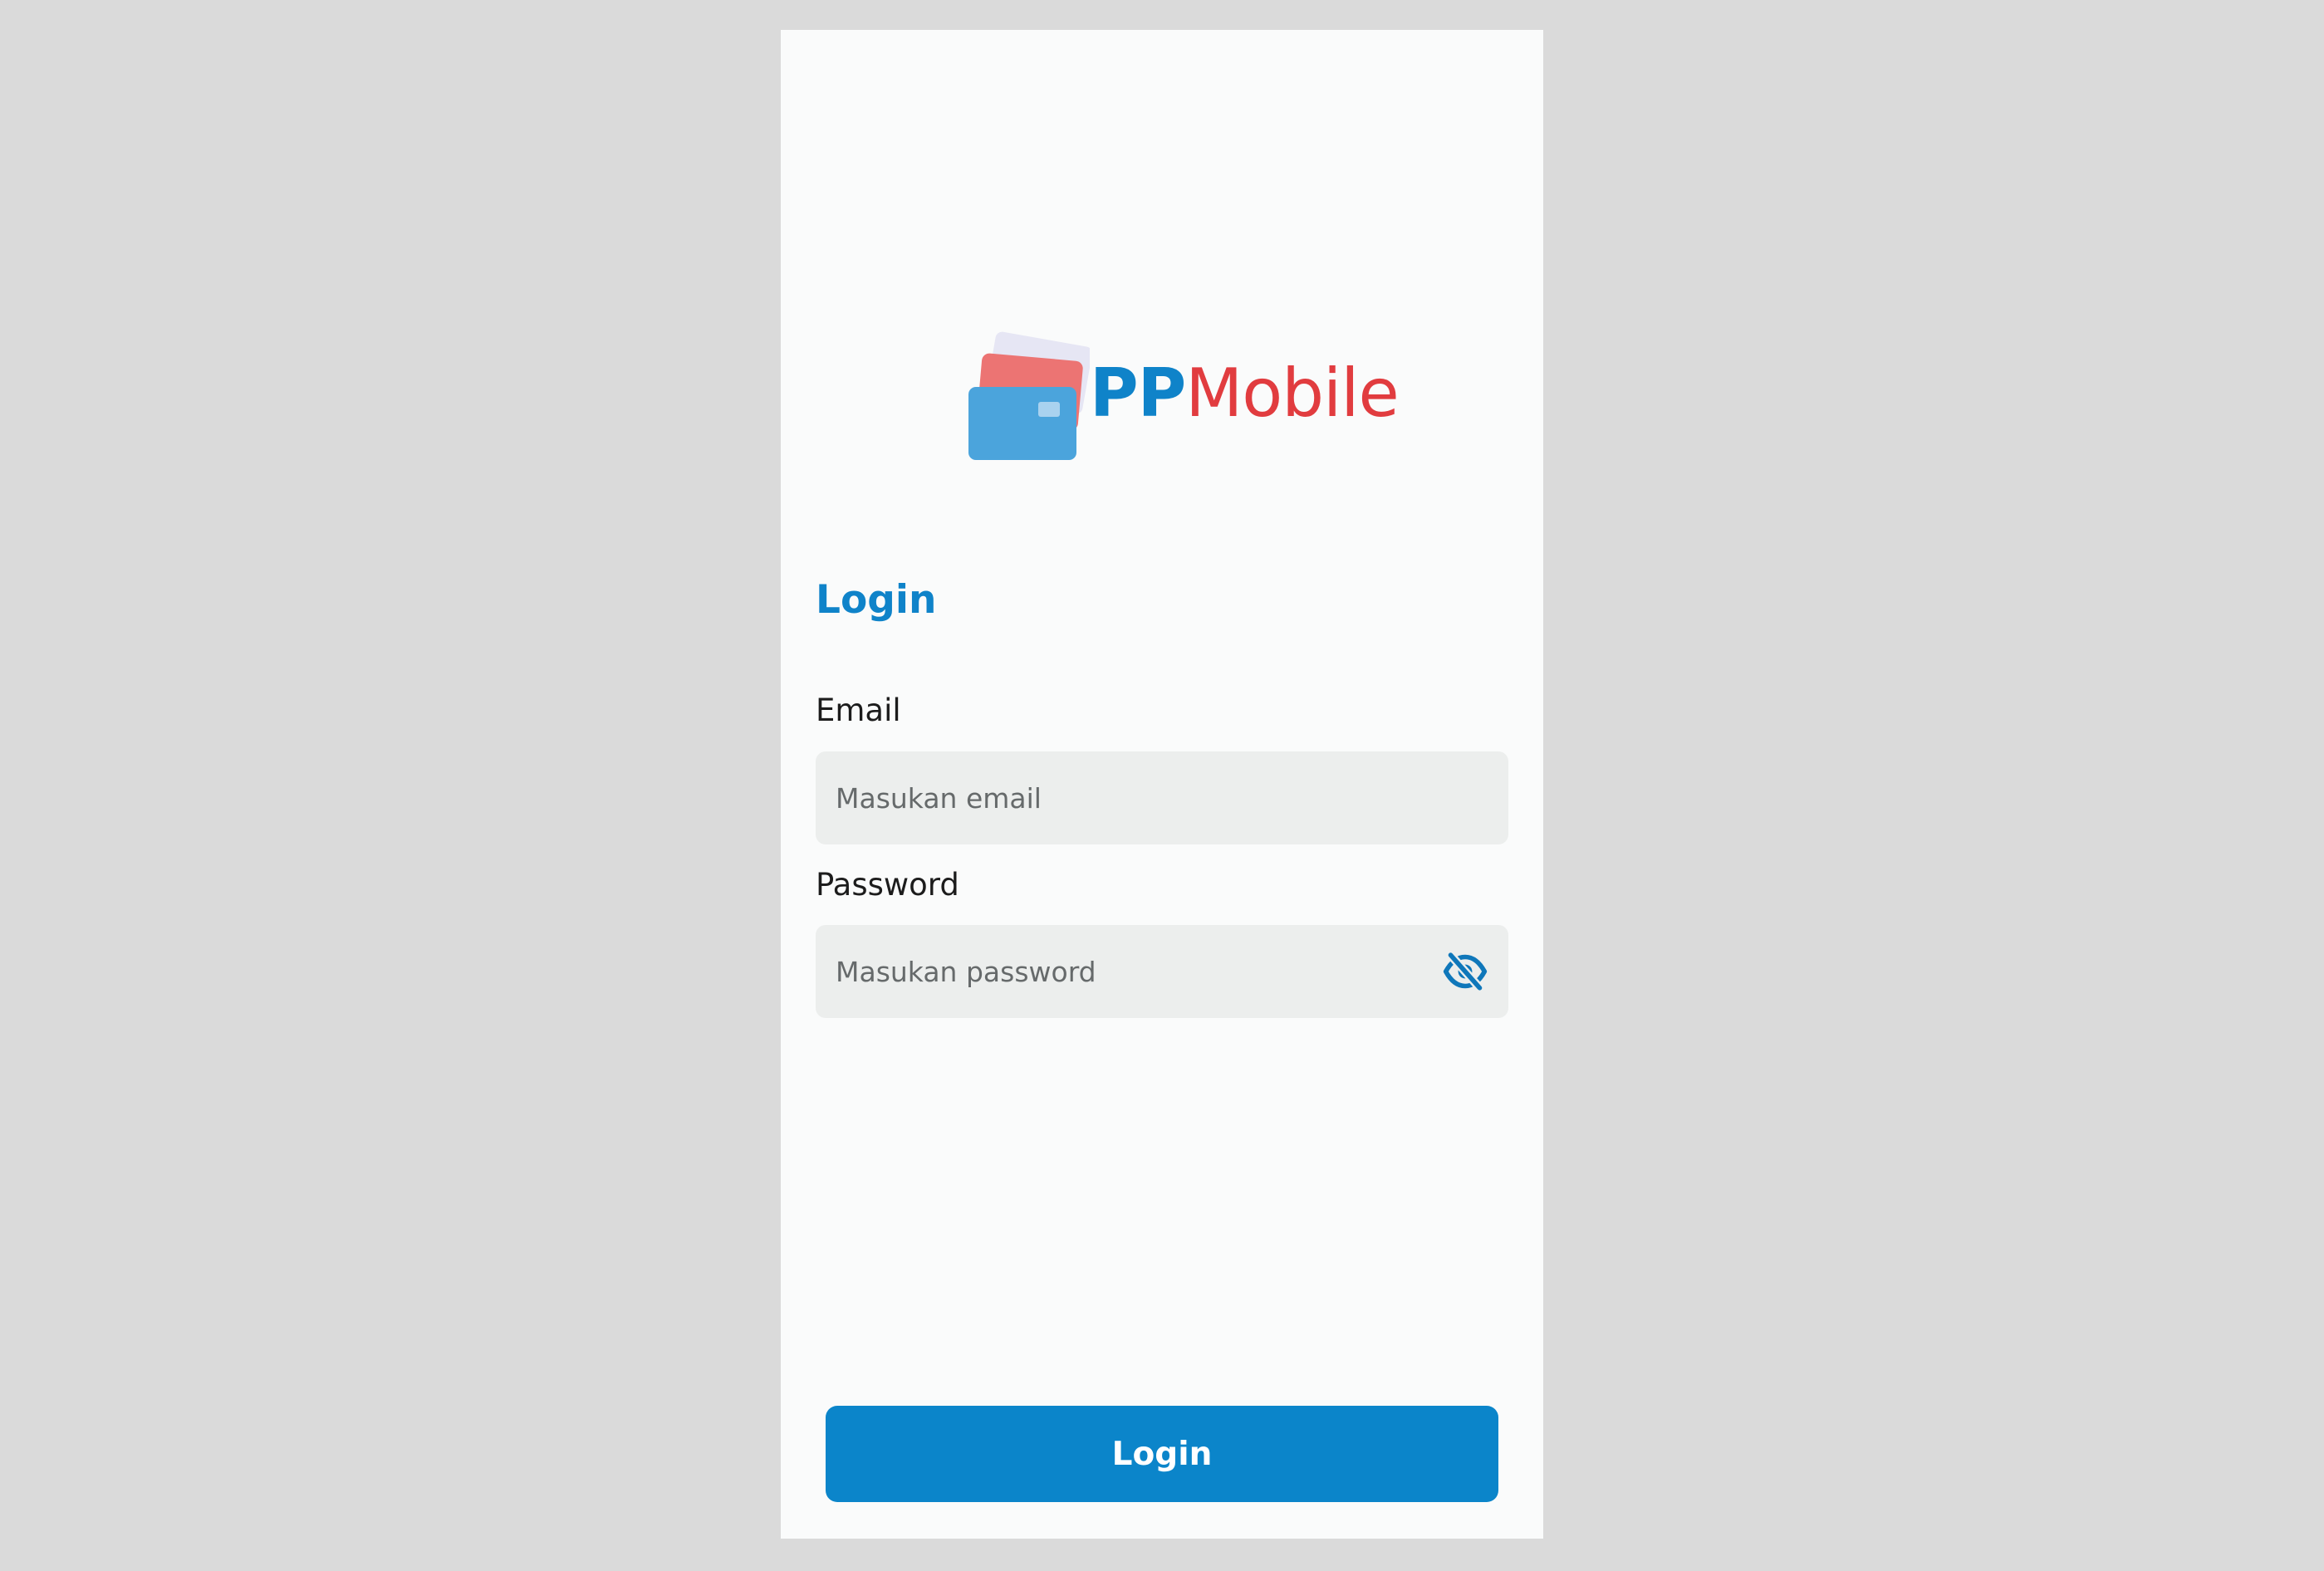  I want to click on brand-wordmark: PPMobile, so click(1245, 393).